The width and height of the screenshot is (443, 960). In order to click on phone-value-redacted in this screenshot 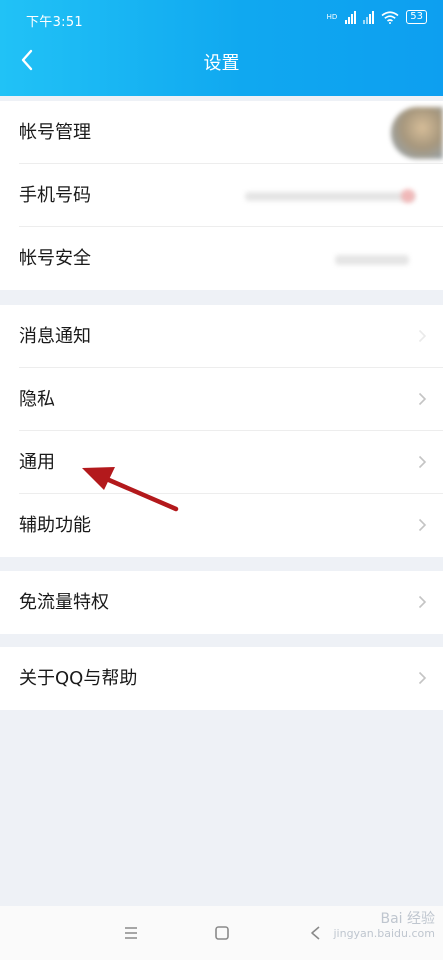, I will do `click(330, 196)`.